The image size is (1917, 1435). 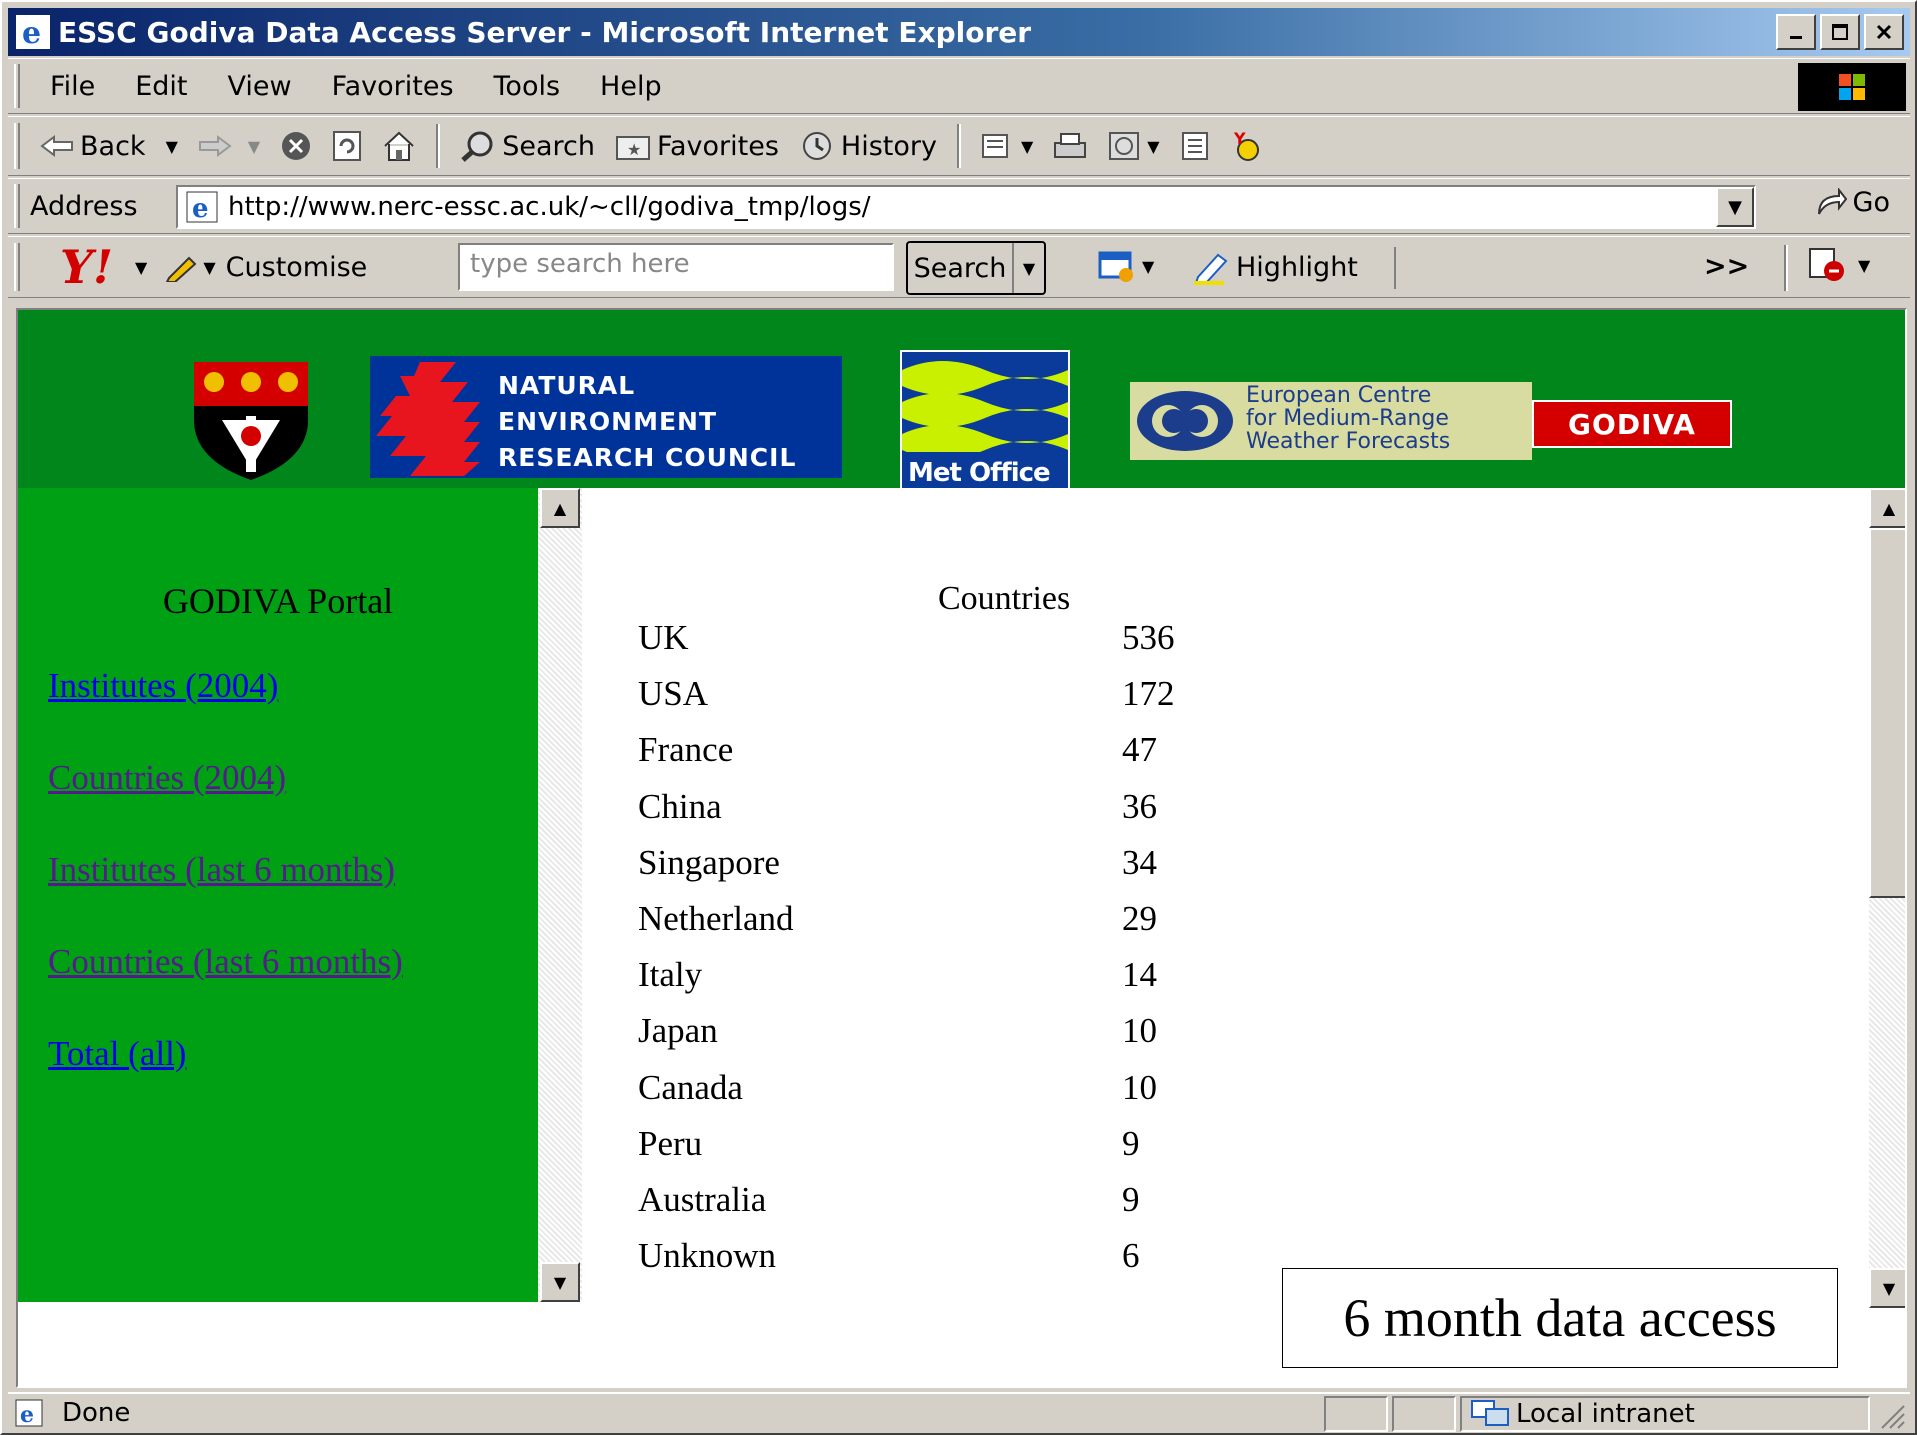 I want to click on maximize-button, so click(x=1840, y=32).